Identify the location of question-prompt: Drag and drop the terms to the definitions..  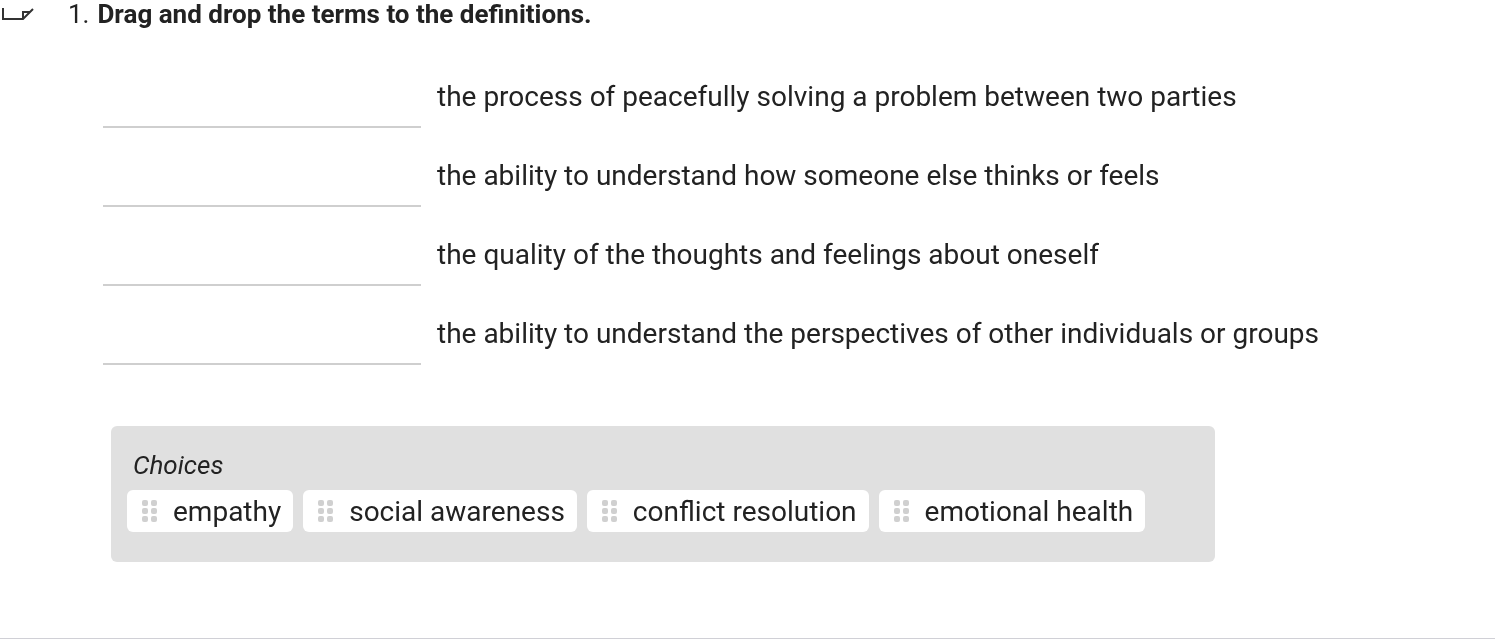
(344, 14).